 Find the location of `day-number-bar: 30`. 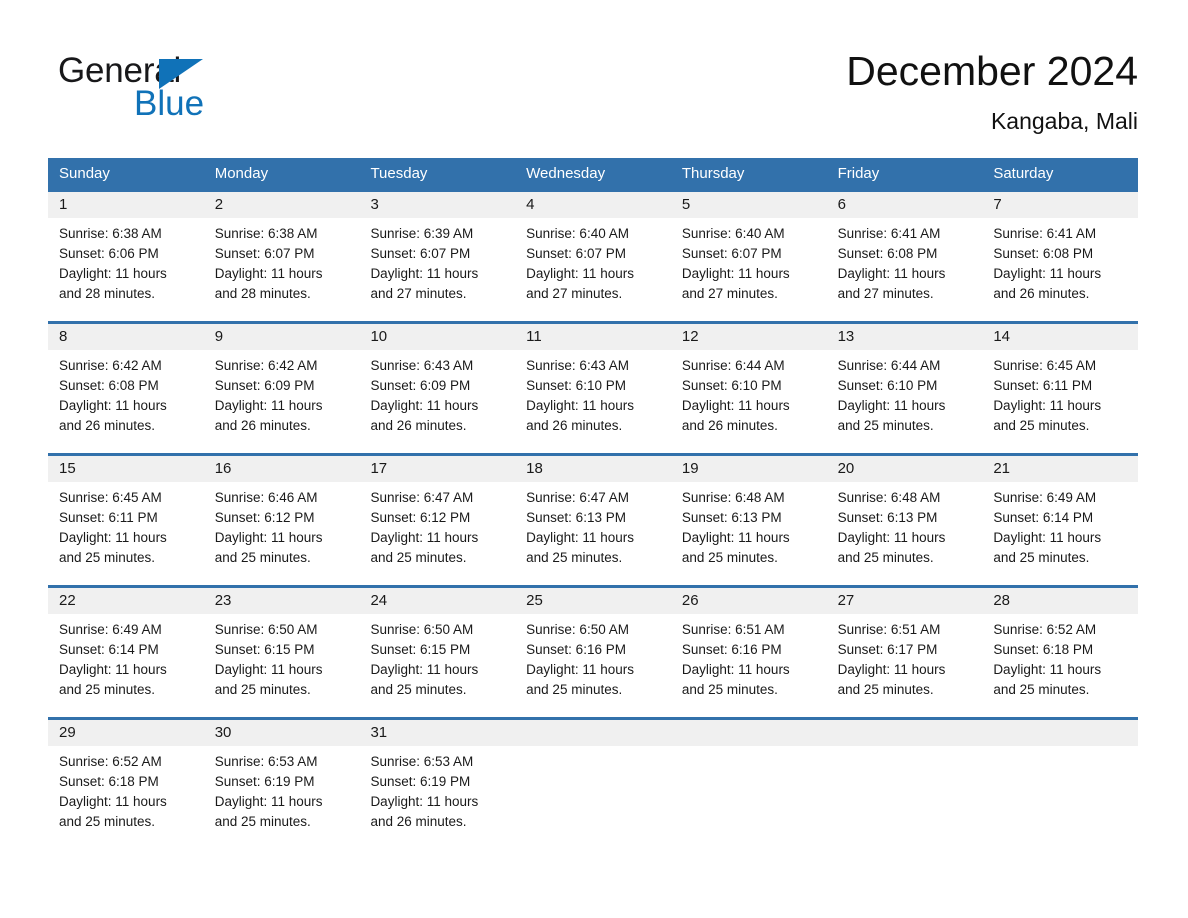

day-number-bar: 30 is located at coordinates (281, 733).